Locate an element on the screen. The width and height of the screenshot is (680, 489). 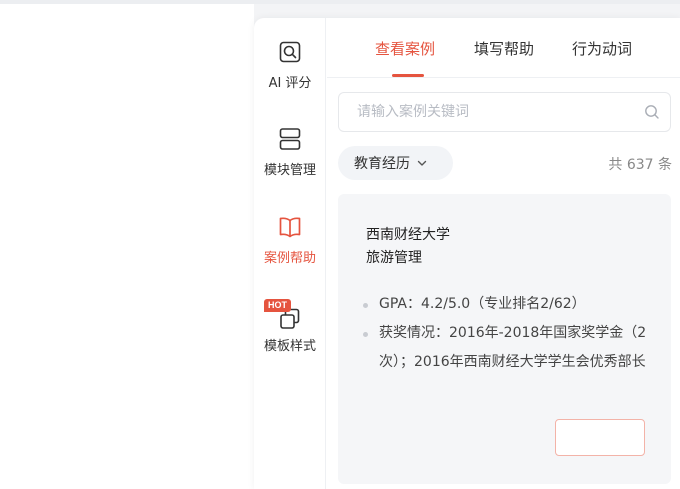
result-count: 共 637 条 is located at coordinates (640, 165).